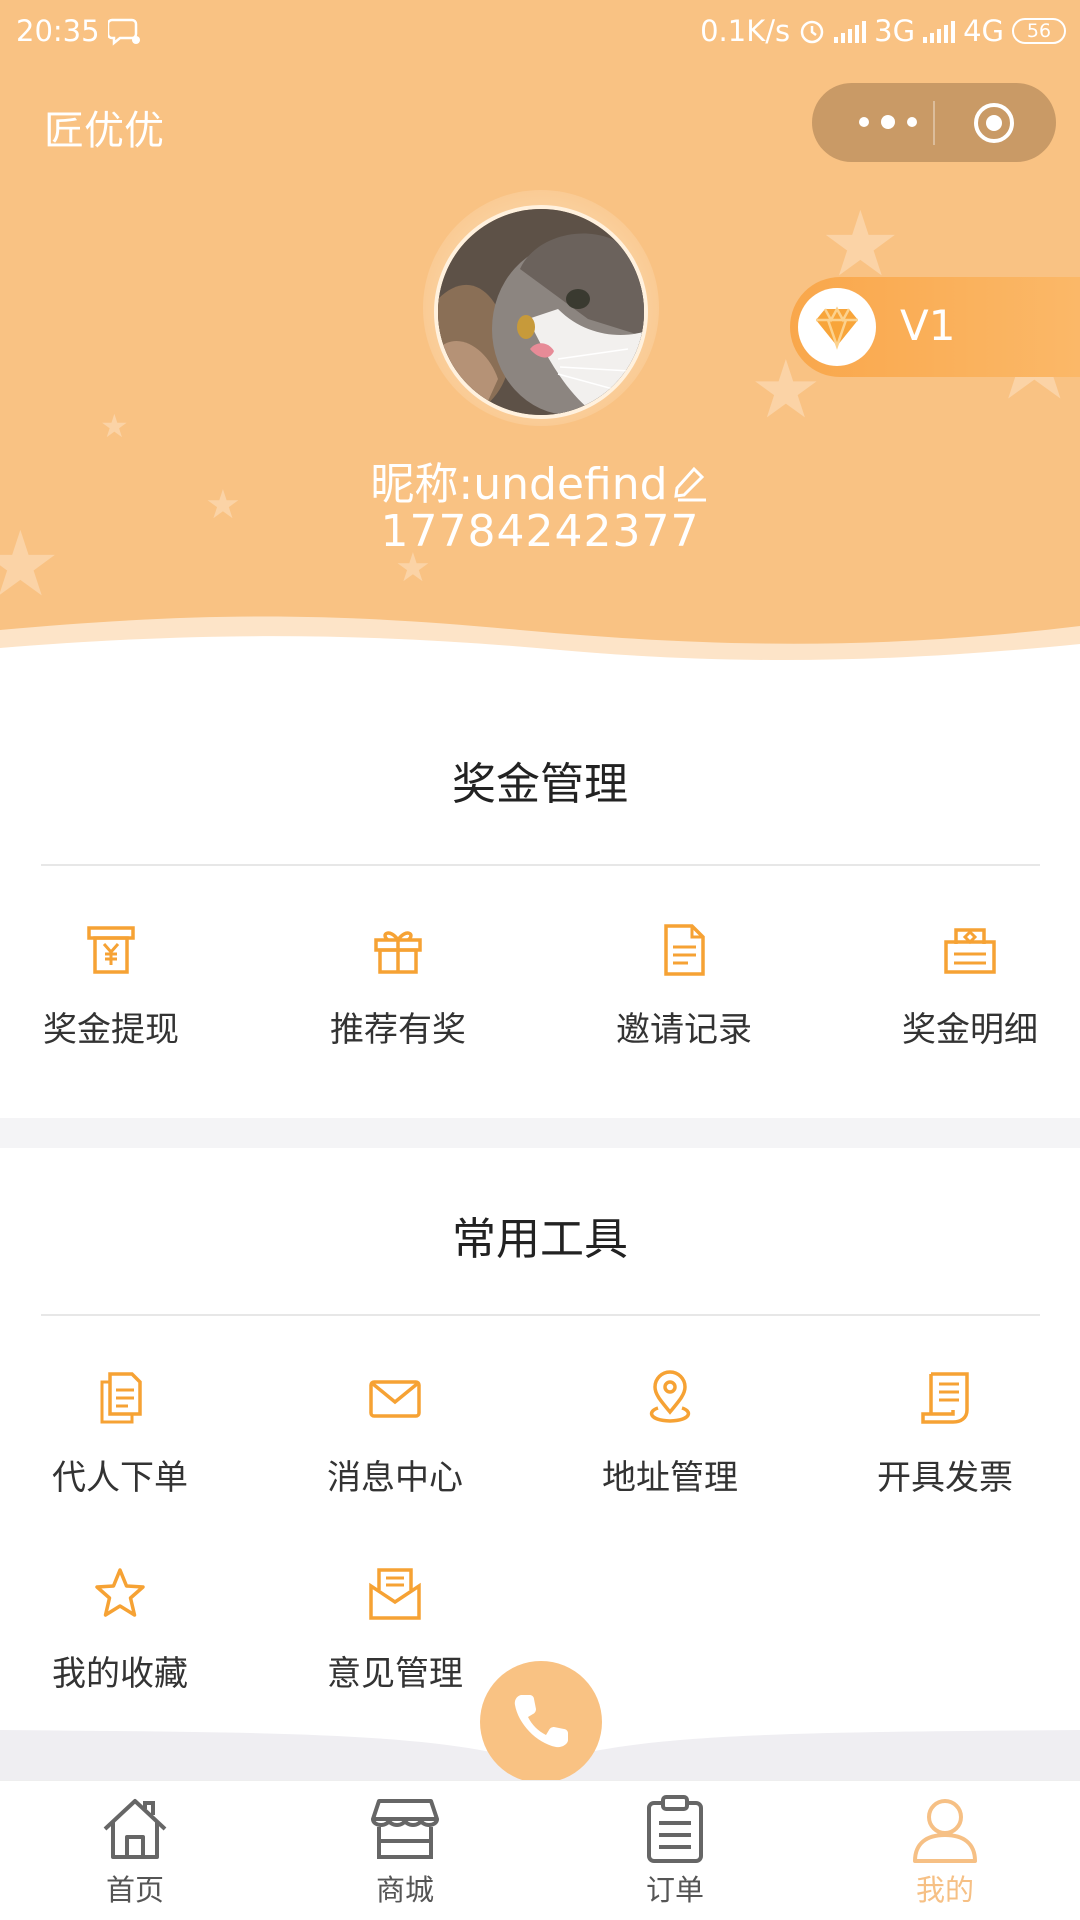 This screenshot has width=1080, height=1920. What do you see at coordinates (895, 31) in the screenshot?
I see `network-type-1: 3G` at bounding box center [895, 31].